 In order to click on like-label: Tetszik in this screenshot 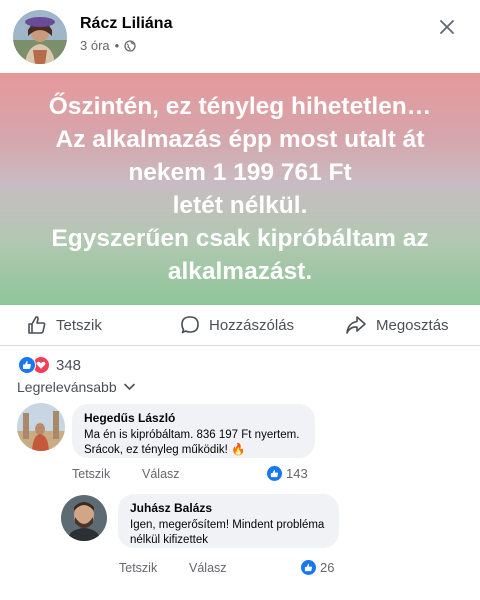, I will do `click(79, 325)`.